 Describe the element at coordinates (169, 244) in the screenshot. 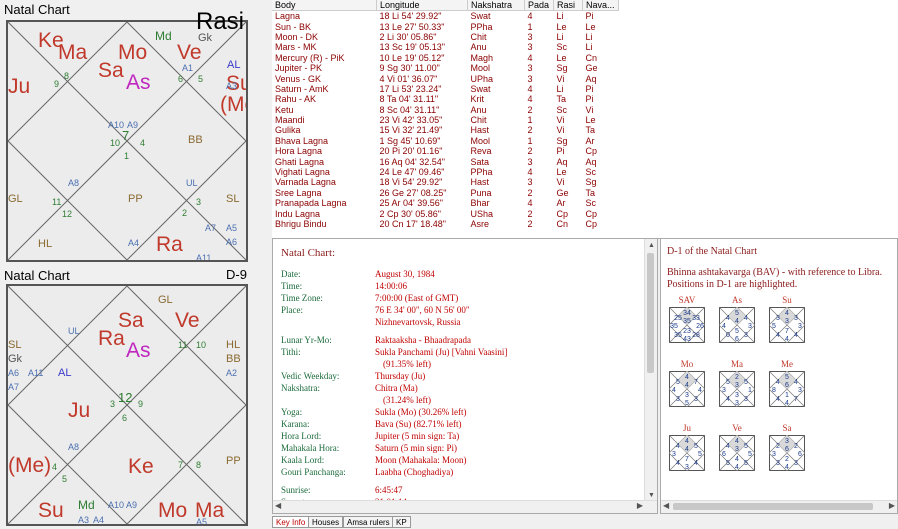

I see `planet-label: Ra` at that location.